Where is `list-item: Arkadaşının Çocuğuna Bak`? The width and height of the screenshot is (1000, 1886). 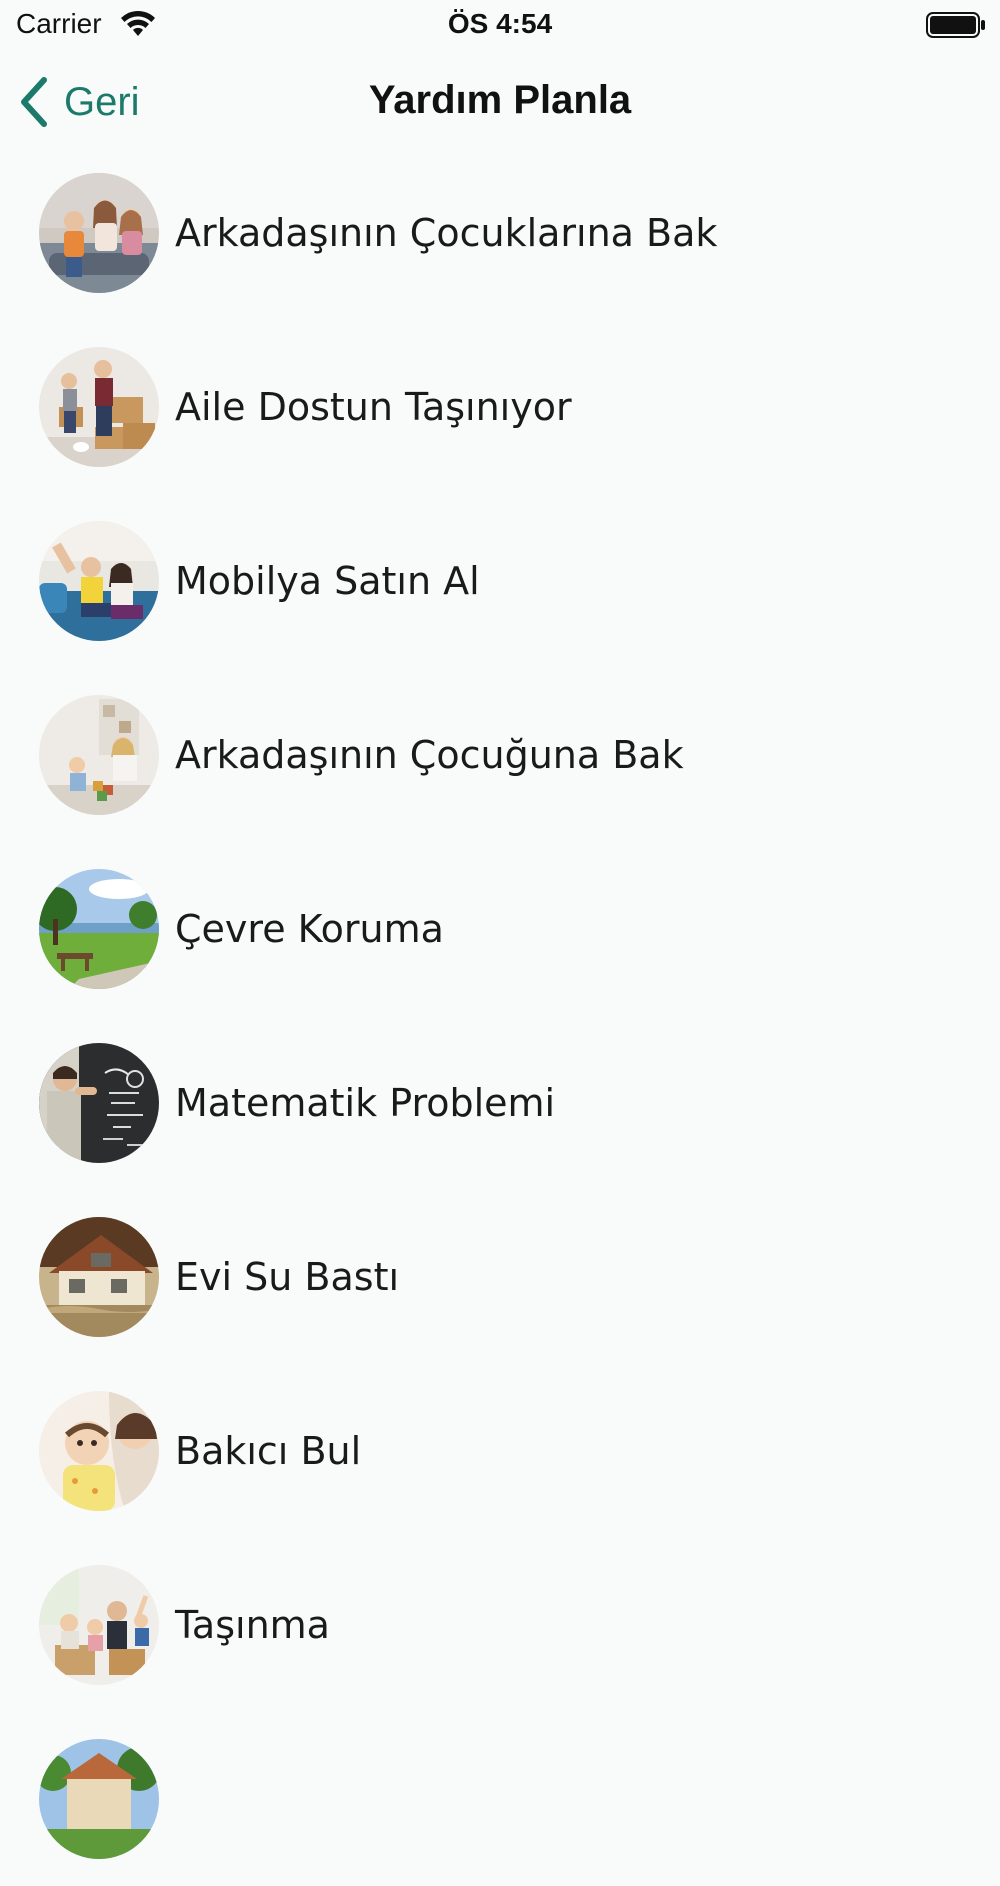
list-item: Arkadaşının Çocuğuna Bak is located at coordinates (500, 755).